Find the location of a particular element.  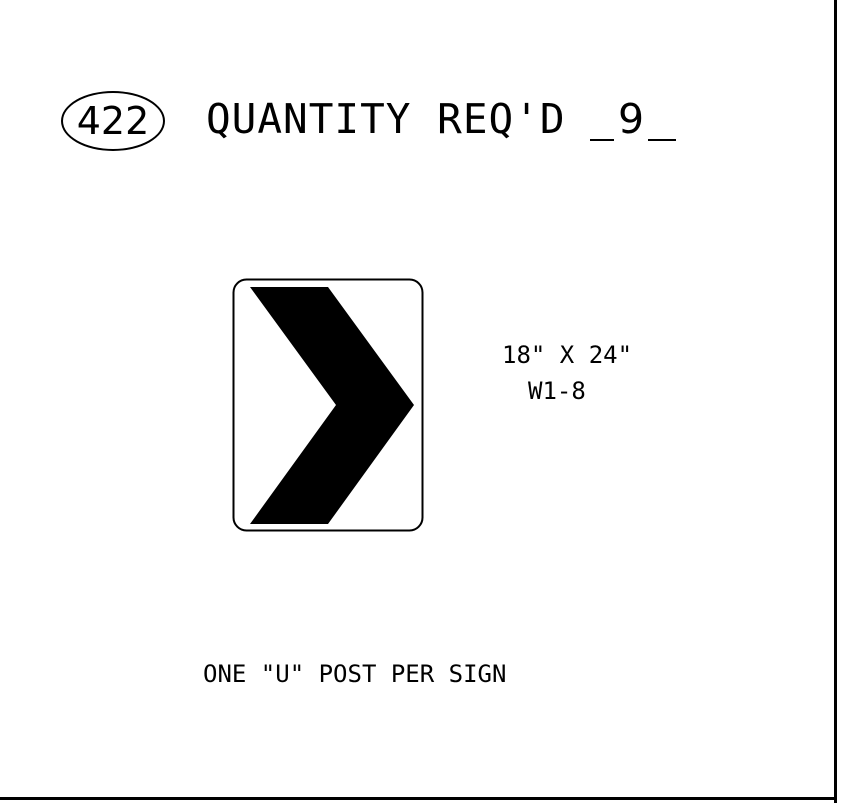

sign-code-label: W1-8 is located at coordinates (557, 391).